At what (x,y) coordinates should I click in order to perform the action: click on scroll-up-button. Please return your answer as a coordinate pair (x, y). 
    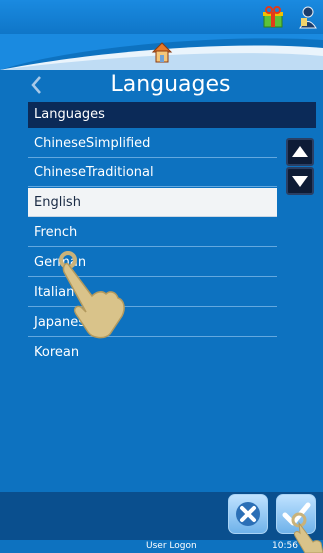
    Looking at the image, I should click on (300, 152).